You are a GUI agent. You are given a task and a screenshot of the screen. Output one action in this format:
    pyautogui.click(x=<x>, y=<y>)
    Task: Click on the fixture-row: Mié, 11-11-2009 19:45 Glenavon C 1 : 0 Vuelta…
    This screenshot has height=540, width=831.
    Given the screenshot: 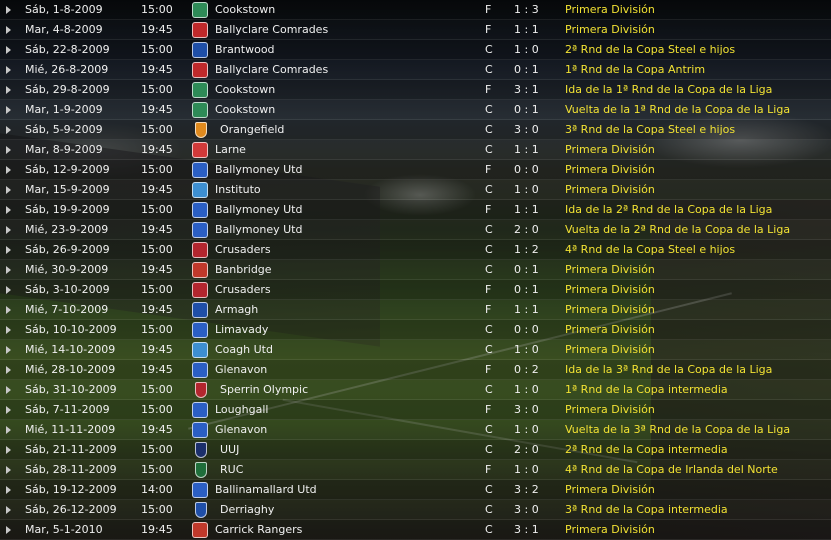 What is the action you would take?
    pyautogui.click(x=415, y=430)
    